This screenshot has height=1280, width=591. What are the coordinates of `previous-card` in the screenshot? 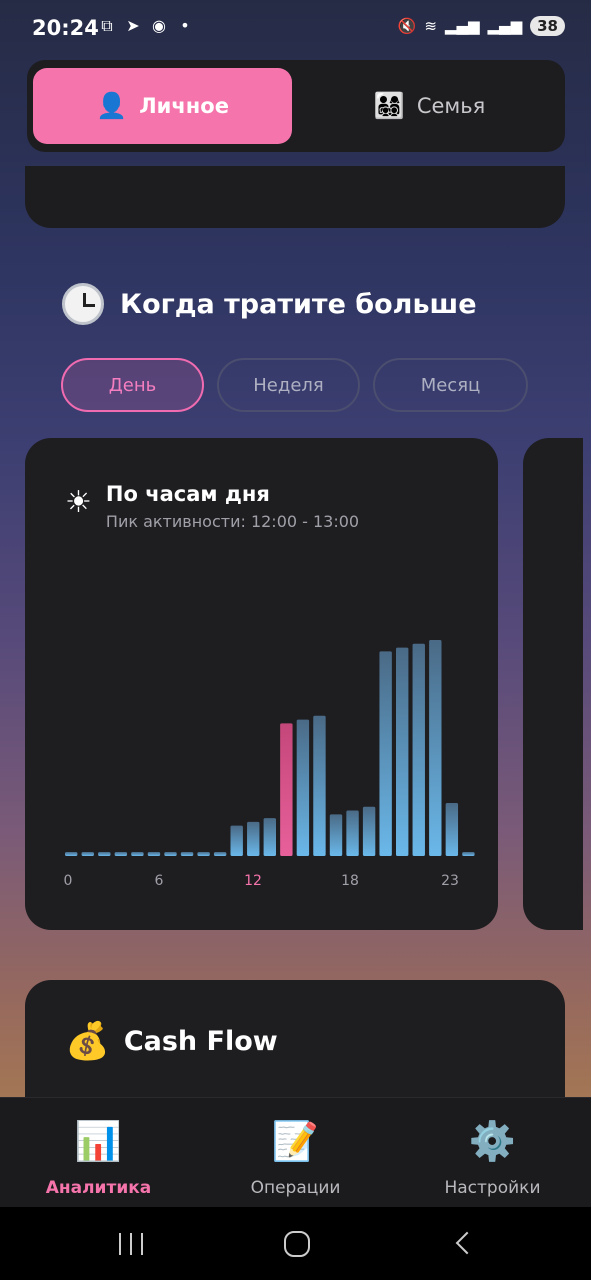 It's located at (295, 197).